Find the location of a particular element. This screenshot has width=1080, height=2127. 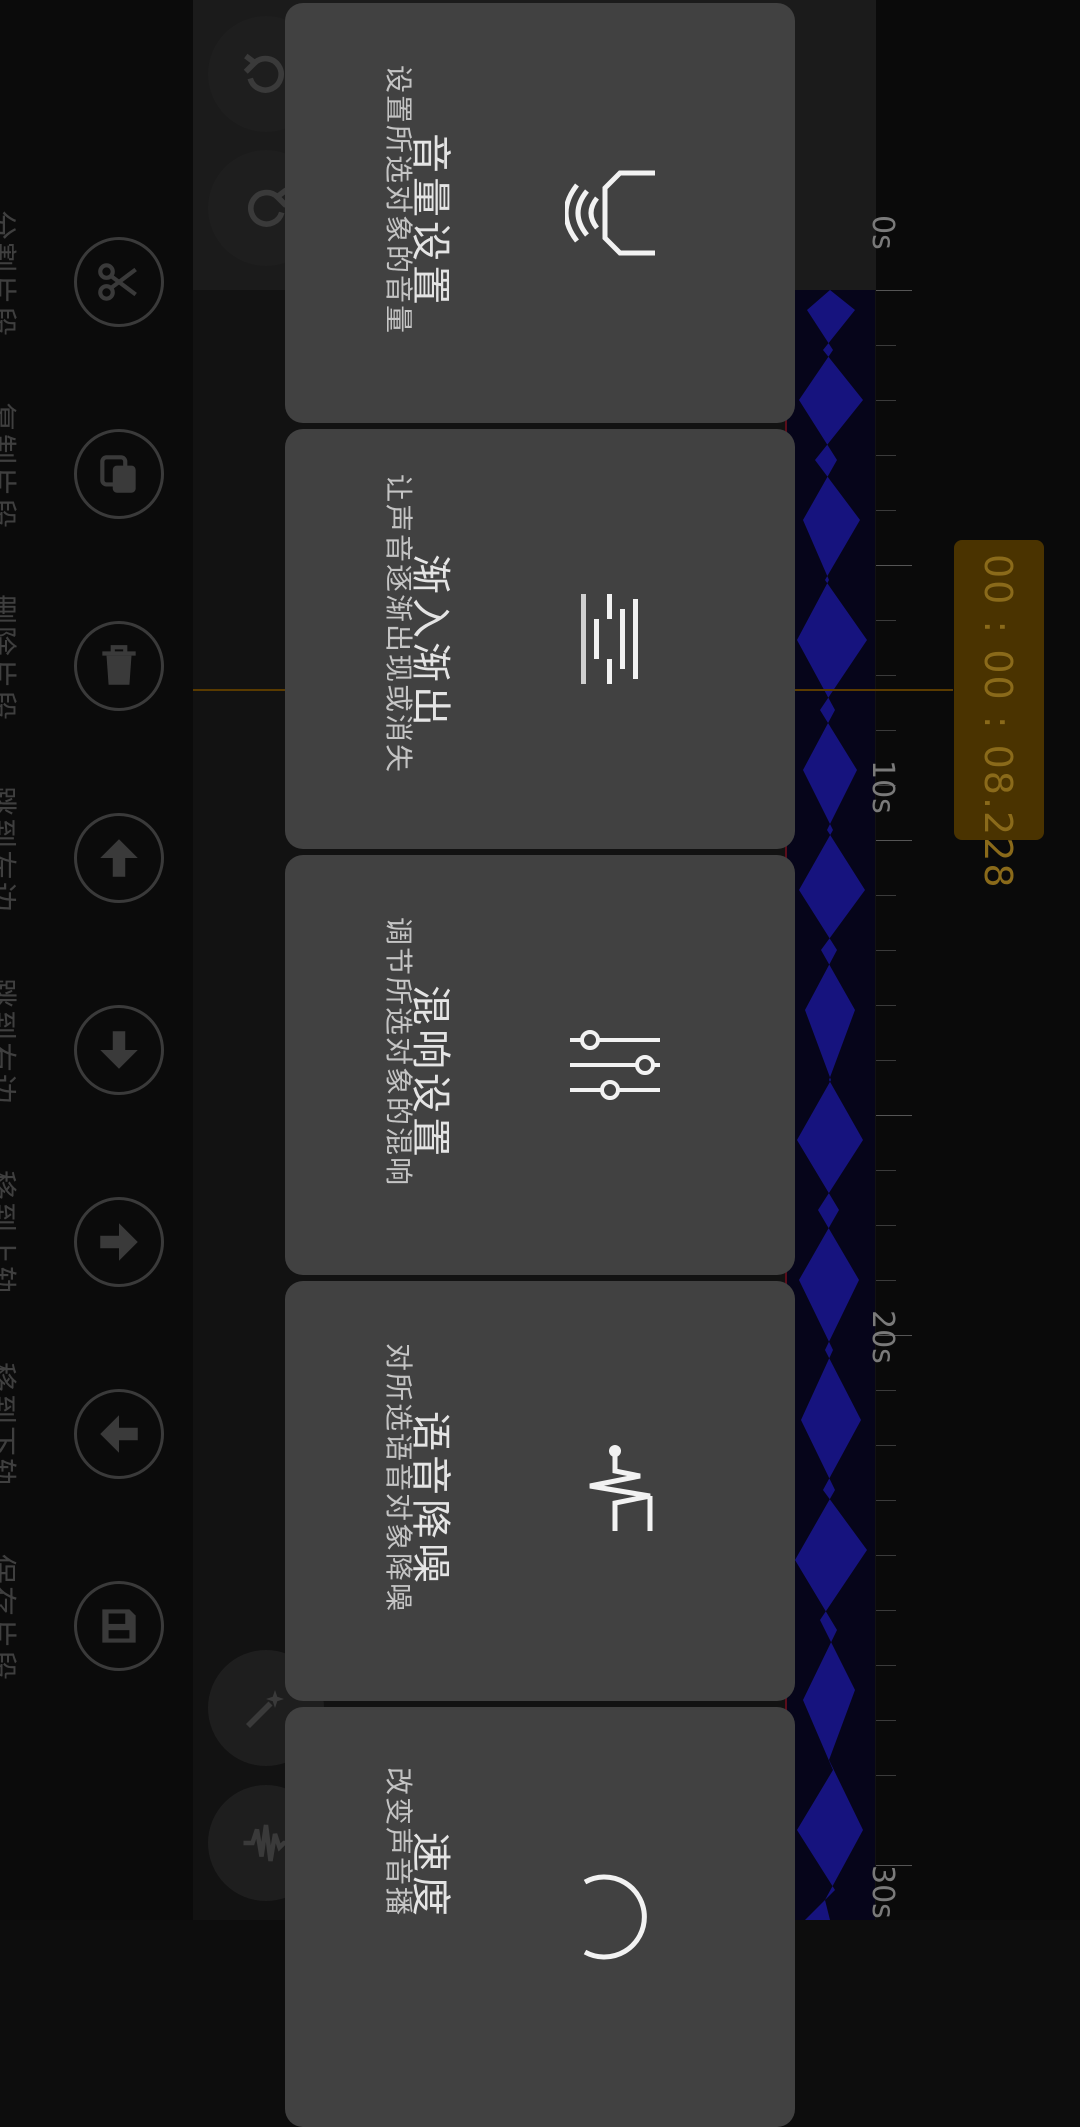

jump-right-button is located at coordinates (119, 1050).